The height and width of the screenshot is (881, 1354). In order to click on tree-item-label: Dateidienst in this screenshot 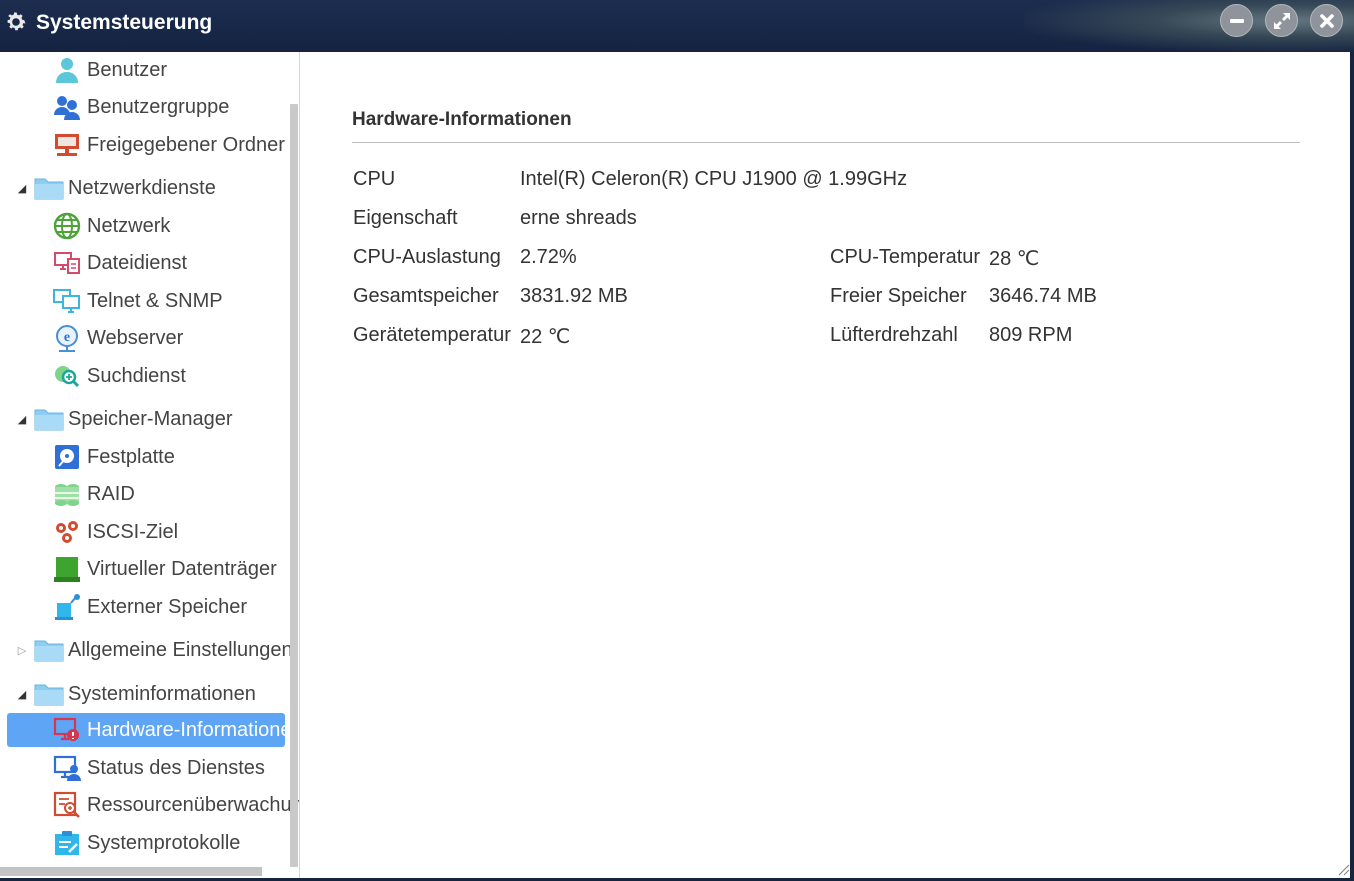, I will do `click(137, 262)`.